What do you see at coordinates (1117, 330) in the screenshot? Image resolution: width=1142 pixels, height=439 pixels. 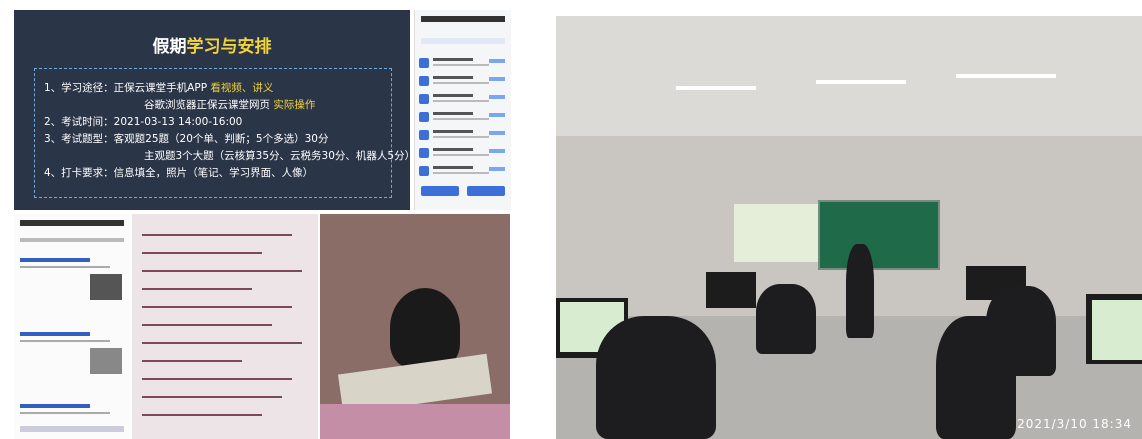 I see `monitor-screen` at bounding box center [1117, 330].